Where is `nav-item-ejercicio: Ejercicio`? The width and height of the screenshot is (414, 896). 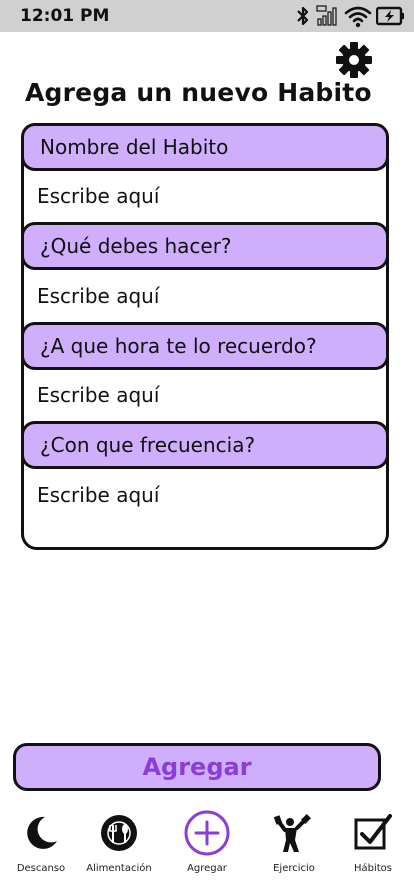
nav-item-ejercicio: Ejercicio is located at coordinates (294, 848).